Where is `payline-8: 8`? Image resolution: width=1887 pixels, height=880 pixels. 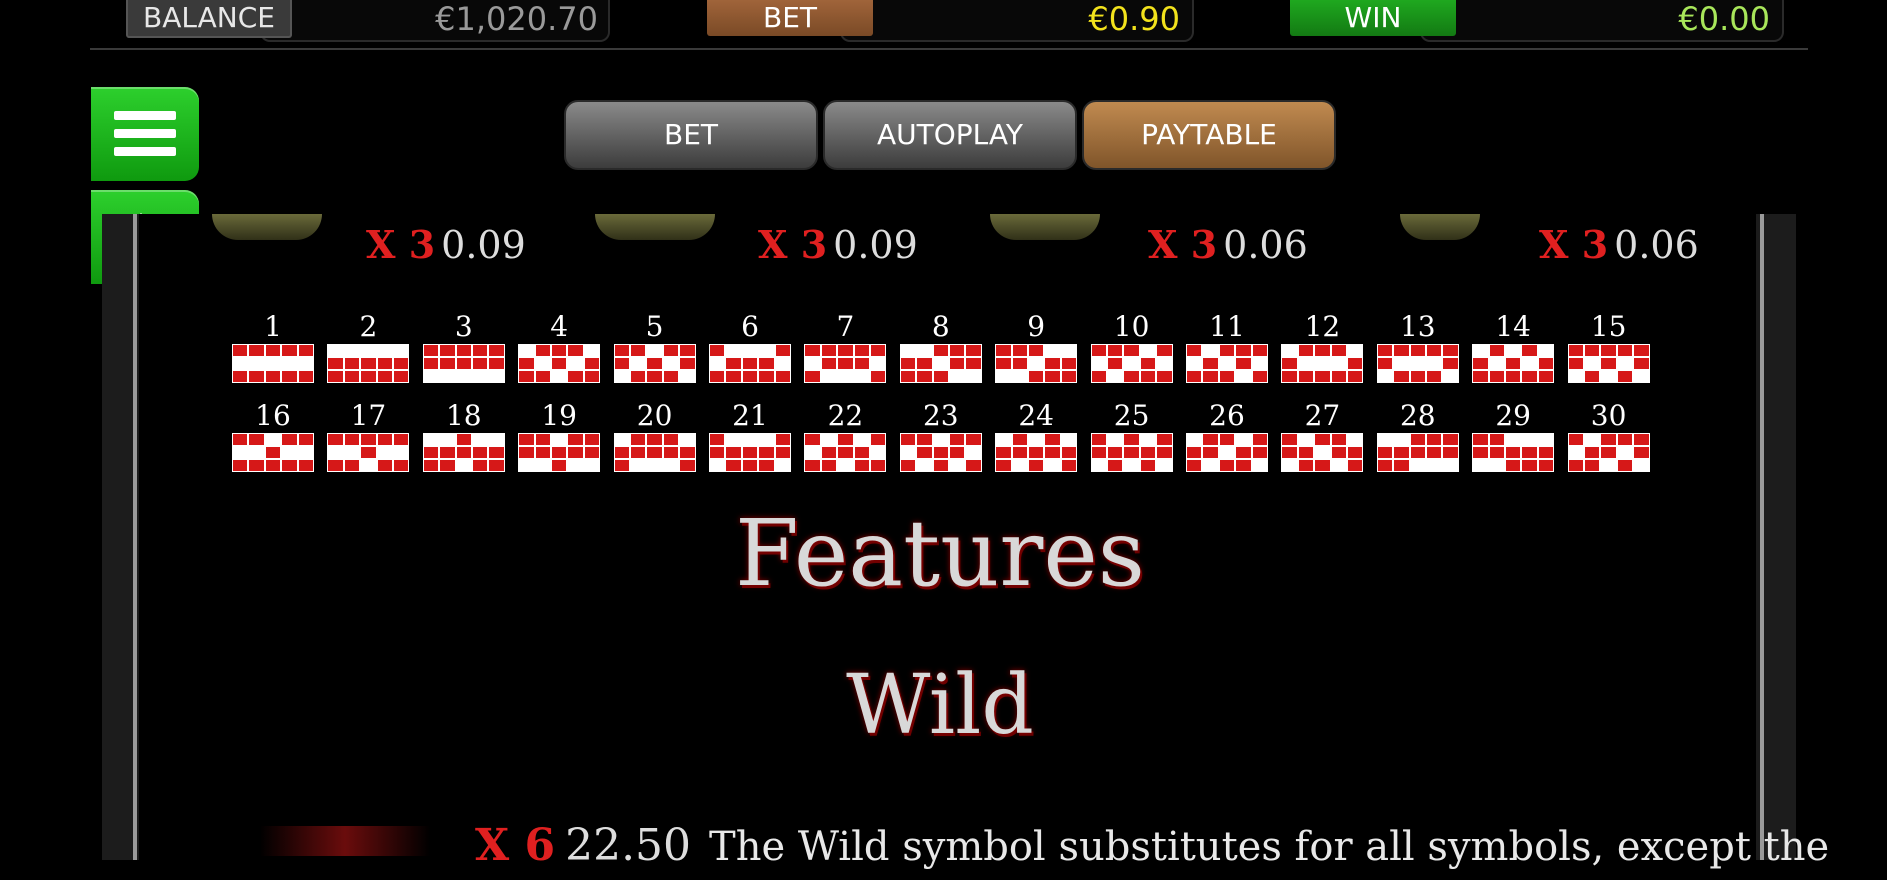 payline-8: 8 is located at coordinates (940, 346).